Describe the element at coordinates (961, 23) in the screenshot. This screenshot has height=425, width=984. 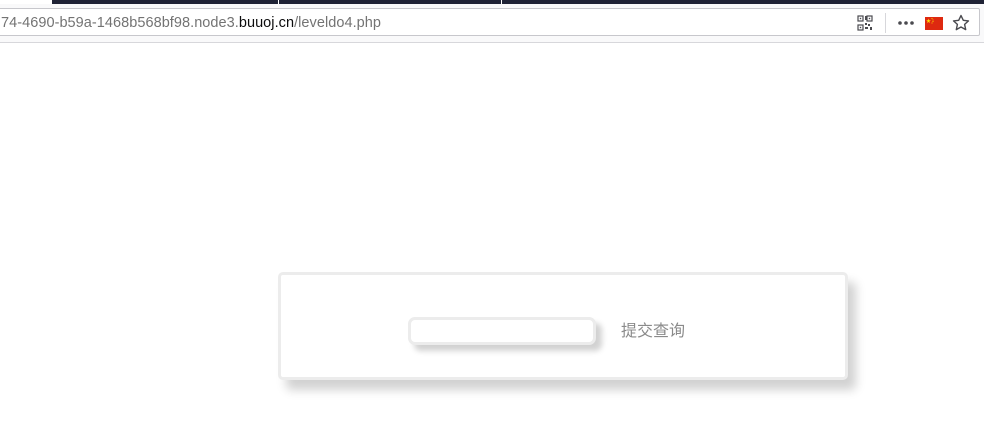
I see `bookmark-star-icon` at that location.